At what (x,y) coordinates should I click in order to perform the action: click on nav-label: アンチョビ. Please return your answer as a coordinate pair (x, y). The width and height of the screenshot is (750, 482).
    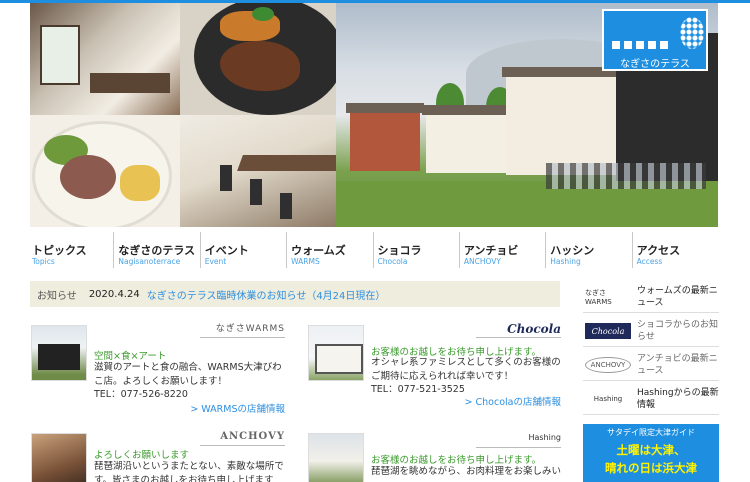
    Looking at the image, I should click on (491, 250).